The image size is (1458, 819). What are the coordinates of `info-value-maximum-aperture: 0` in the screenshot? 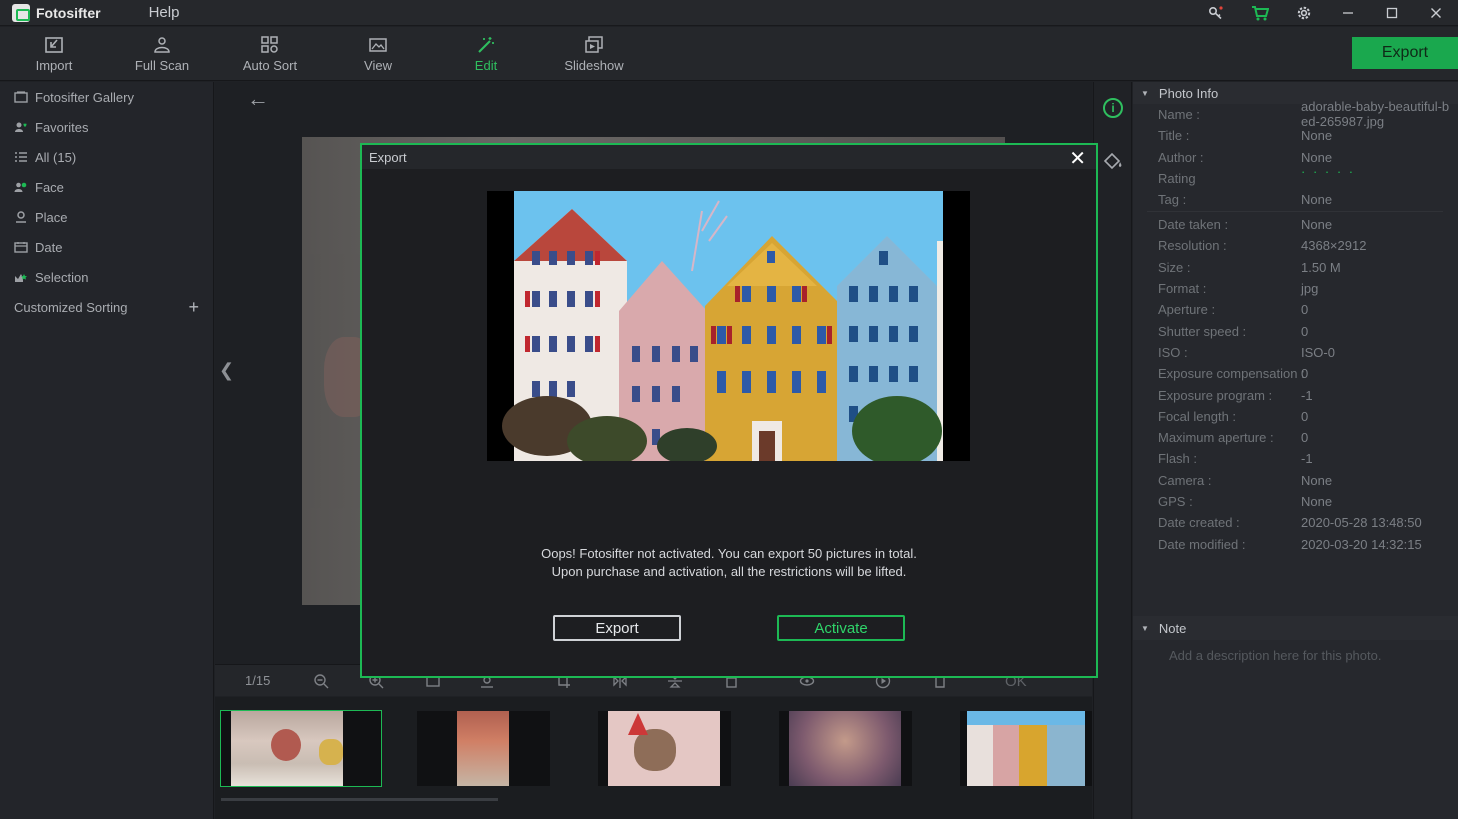 It's located at (1305, 437).